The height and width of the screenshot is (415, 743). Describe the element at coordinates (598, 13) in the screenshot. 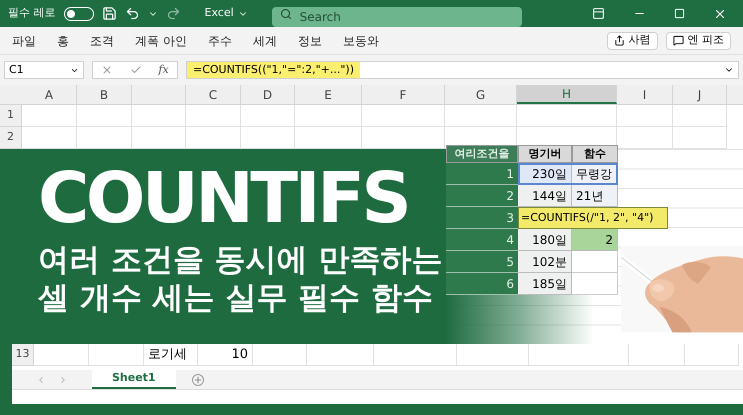

I see `ribbon-display-icon` at that location.